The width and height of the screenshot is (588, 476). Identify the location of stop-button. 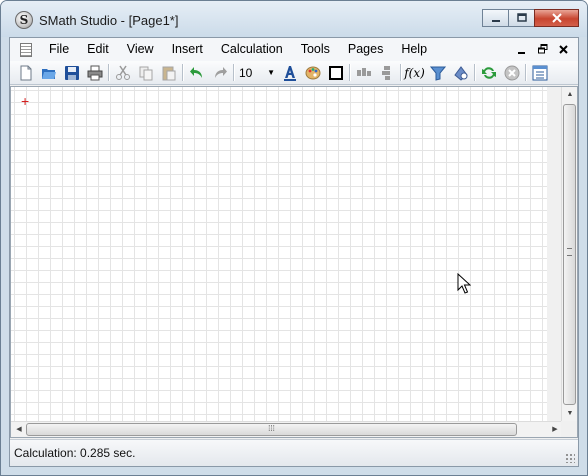
(511, 73).